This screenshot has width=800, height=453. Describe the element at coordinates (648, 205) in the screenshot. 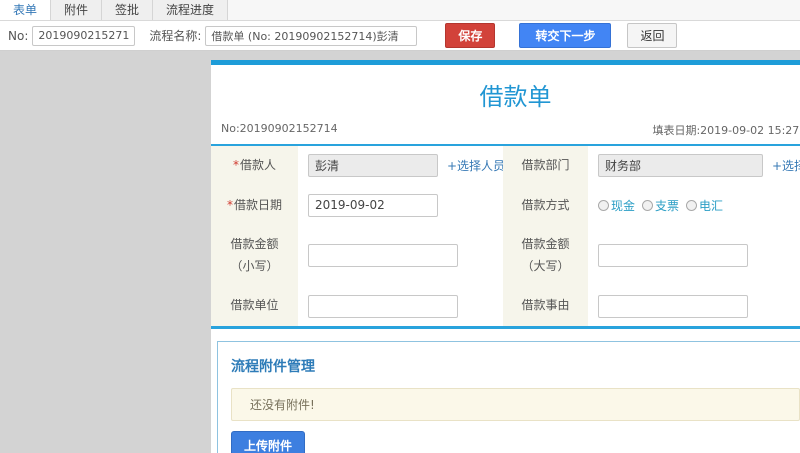

I see `radio-cheque` at that location.